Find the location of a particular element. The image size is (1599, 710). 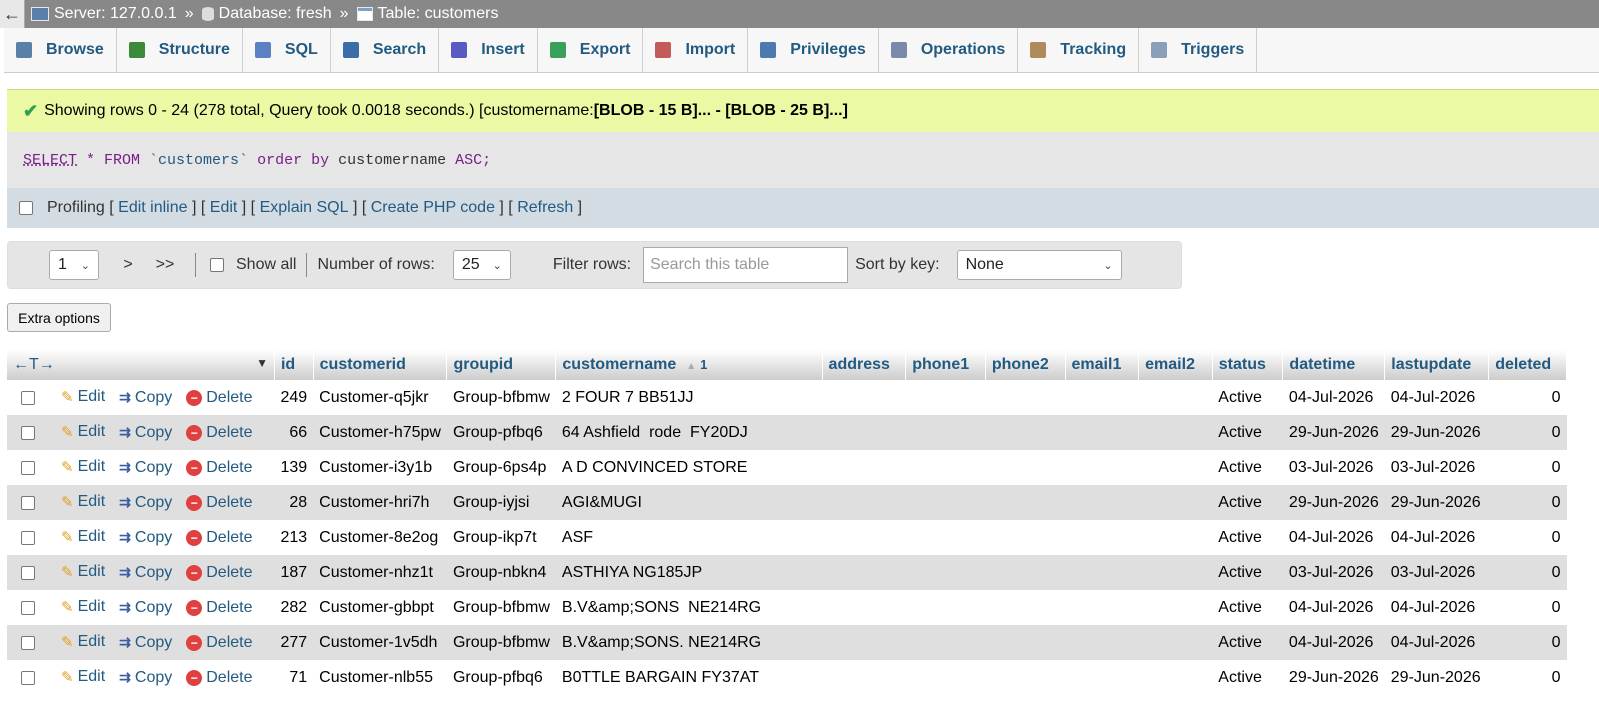

breadcrumb-server: Server: 127.0.0.1 is located at coordinates (104, 14).